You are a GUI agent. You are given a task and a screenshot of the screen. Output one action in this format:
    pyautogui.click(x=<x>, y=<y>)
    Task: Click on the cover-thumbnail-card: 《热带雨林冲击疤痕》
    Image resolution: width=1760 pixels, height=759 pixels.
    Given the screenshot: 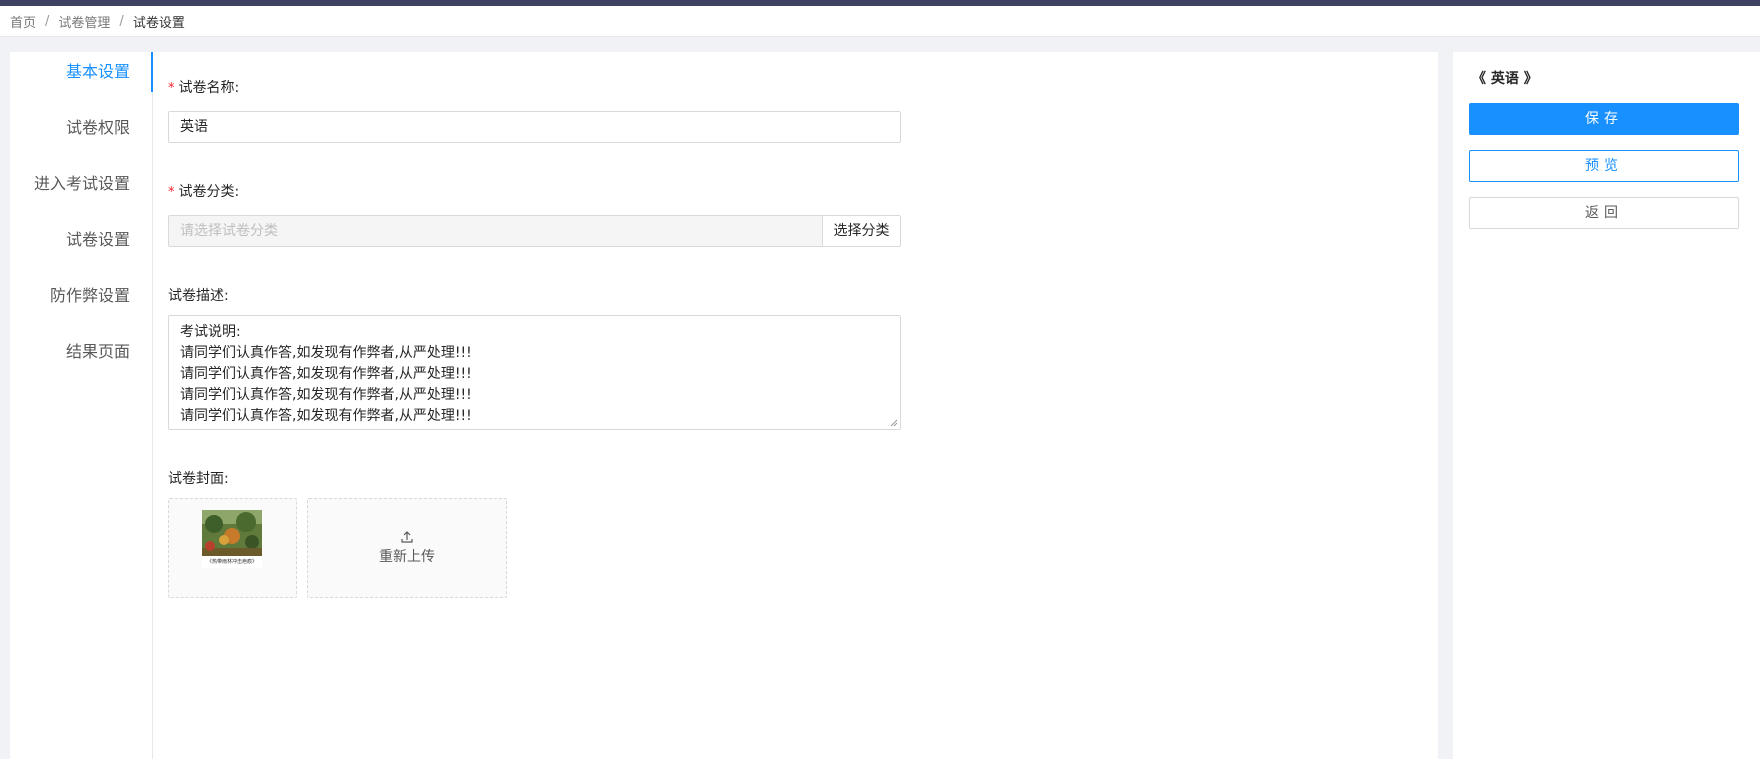 What is the action you would take?
    pyautogui.click(x=232, y=548)
    